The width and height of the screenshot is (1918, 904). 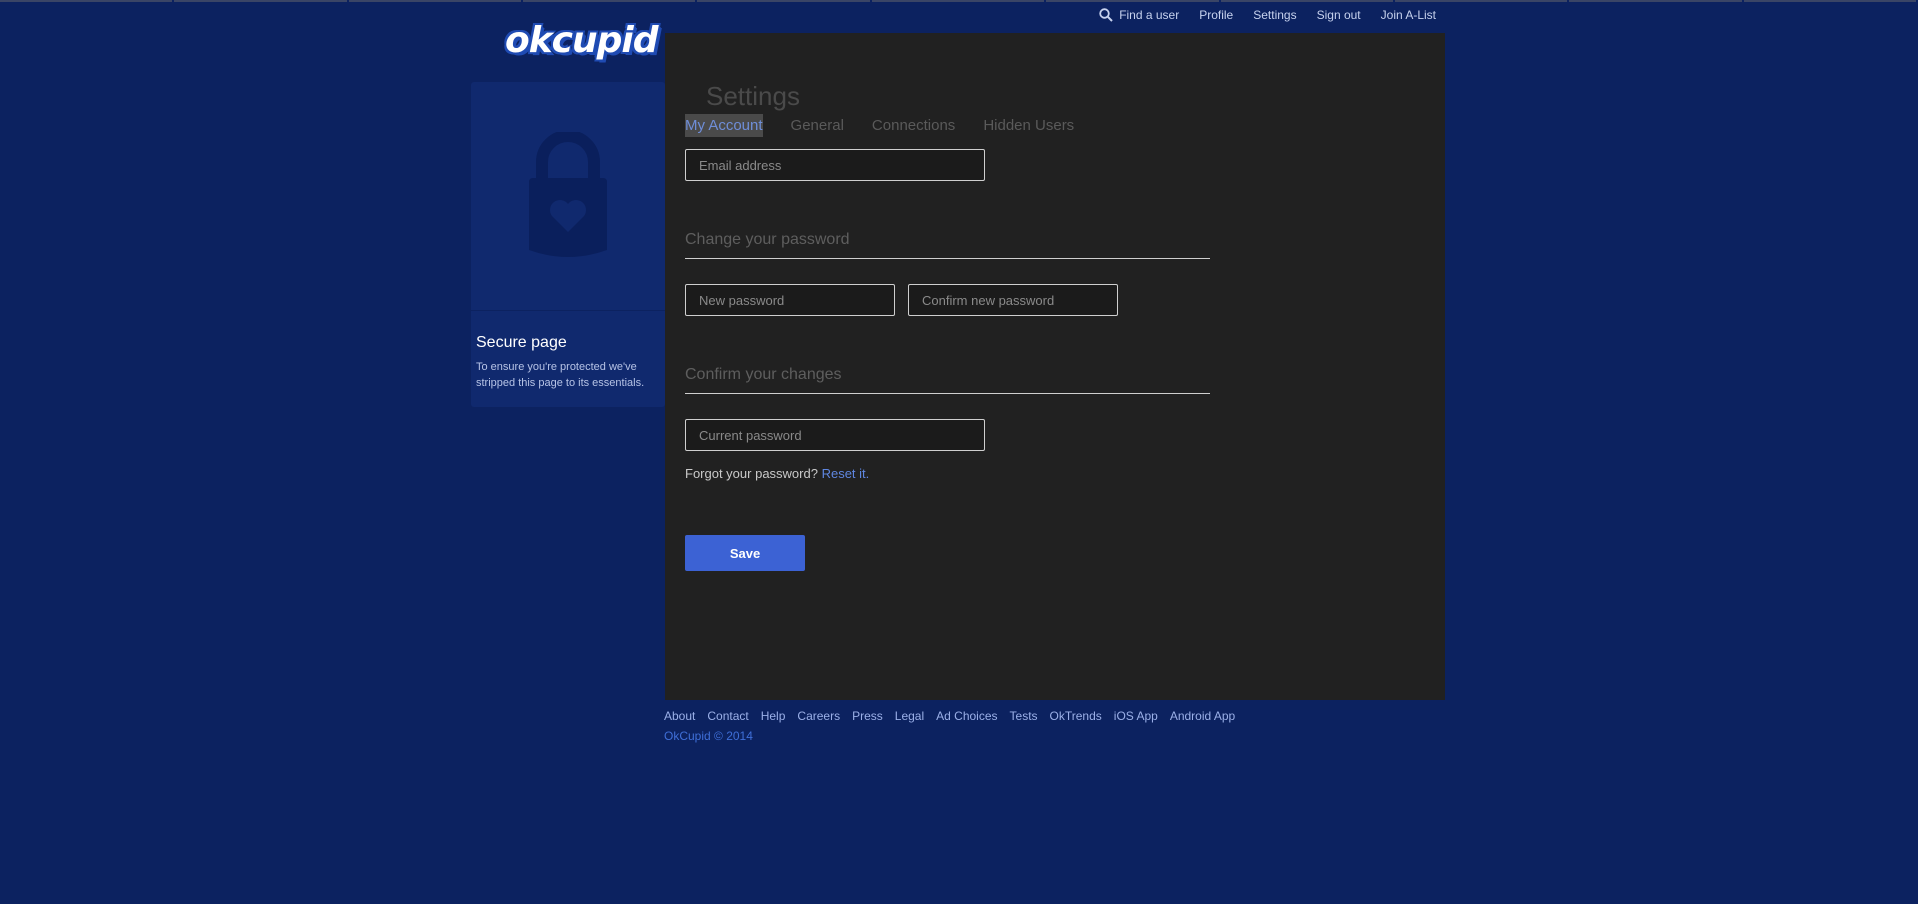 I want to click on forgot-password-label: Forgot your password?, so click(x=751, y=473).